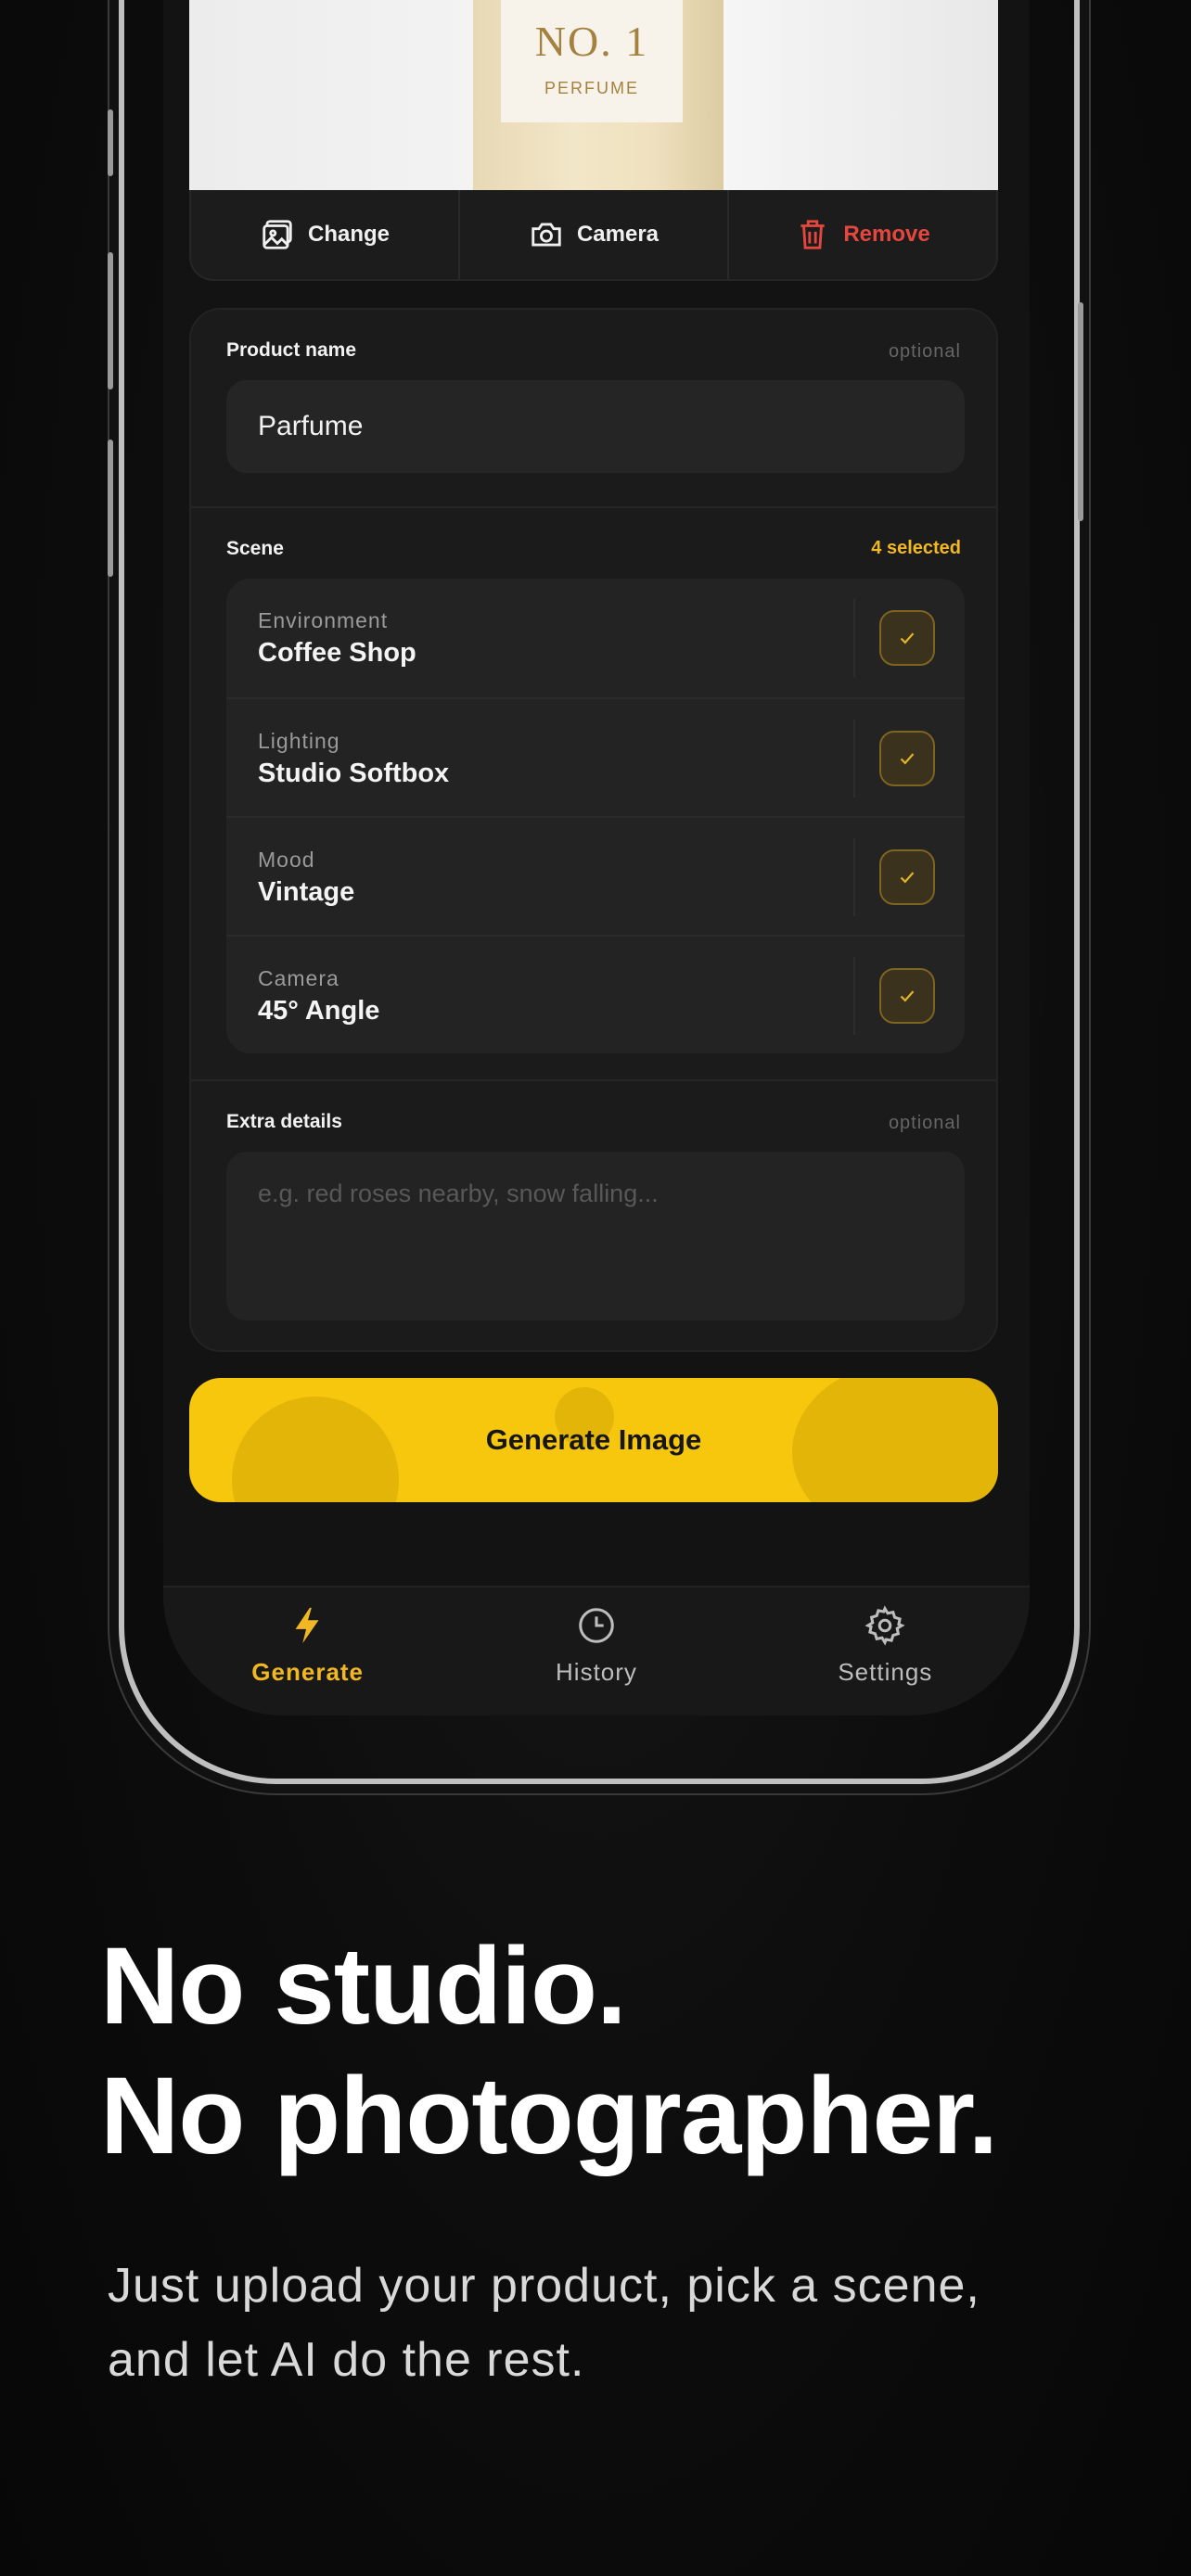 The image size is (1191, 2576). I want to click on remove-image-button: Remove, so click(861, 234).